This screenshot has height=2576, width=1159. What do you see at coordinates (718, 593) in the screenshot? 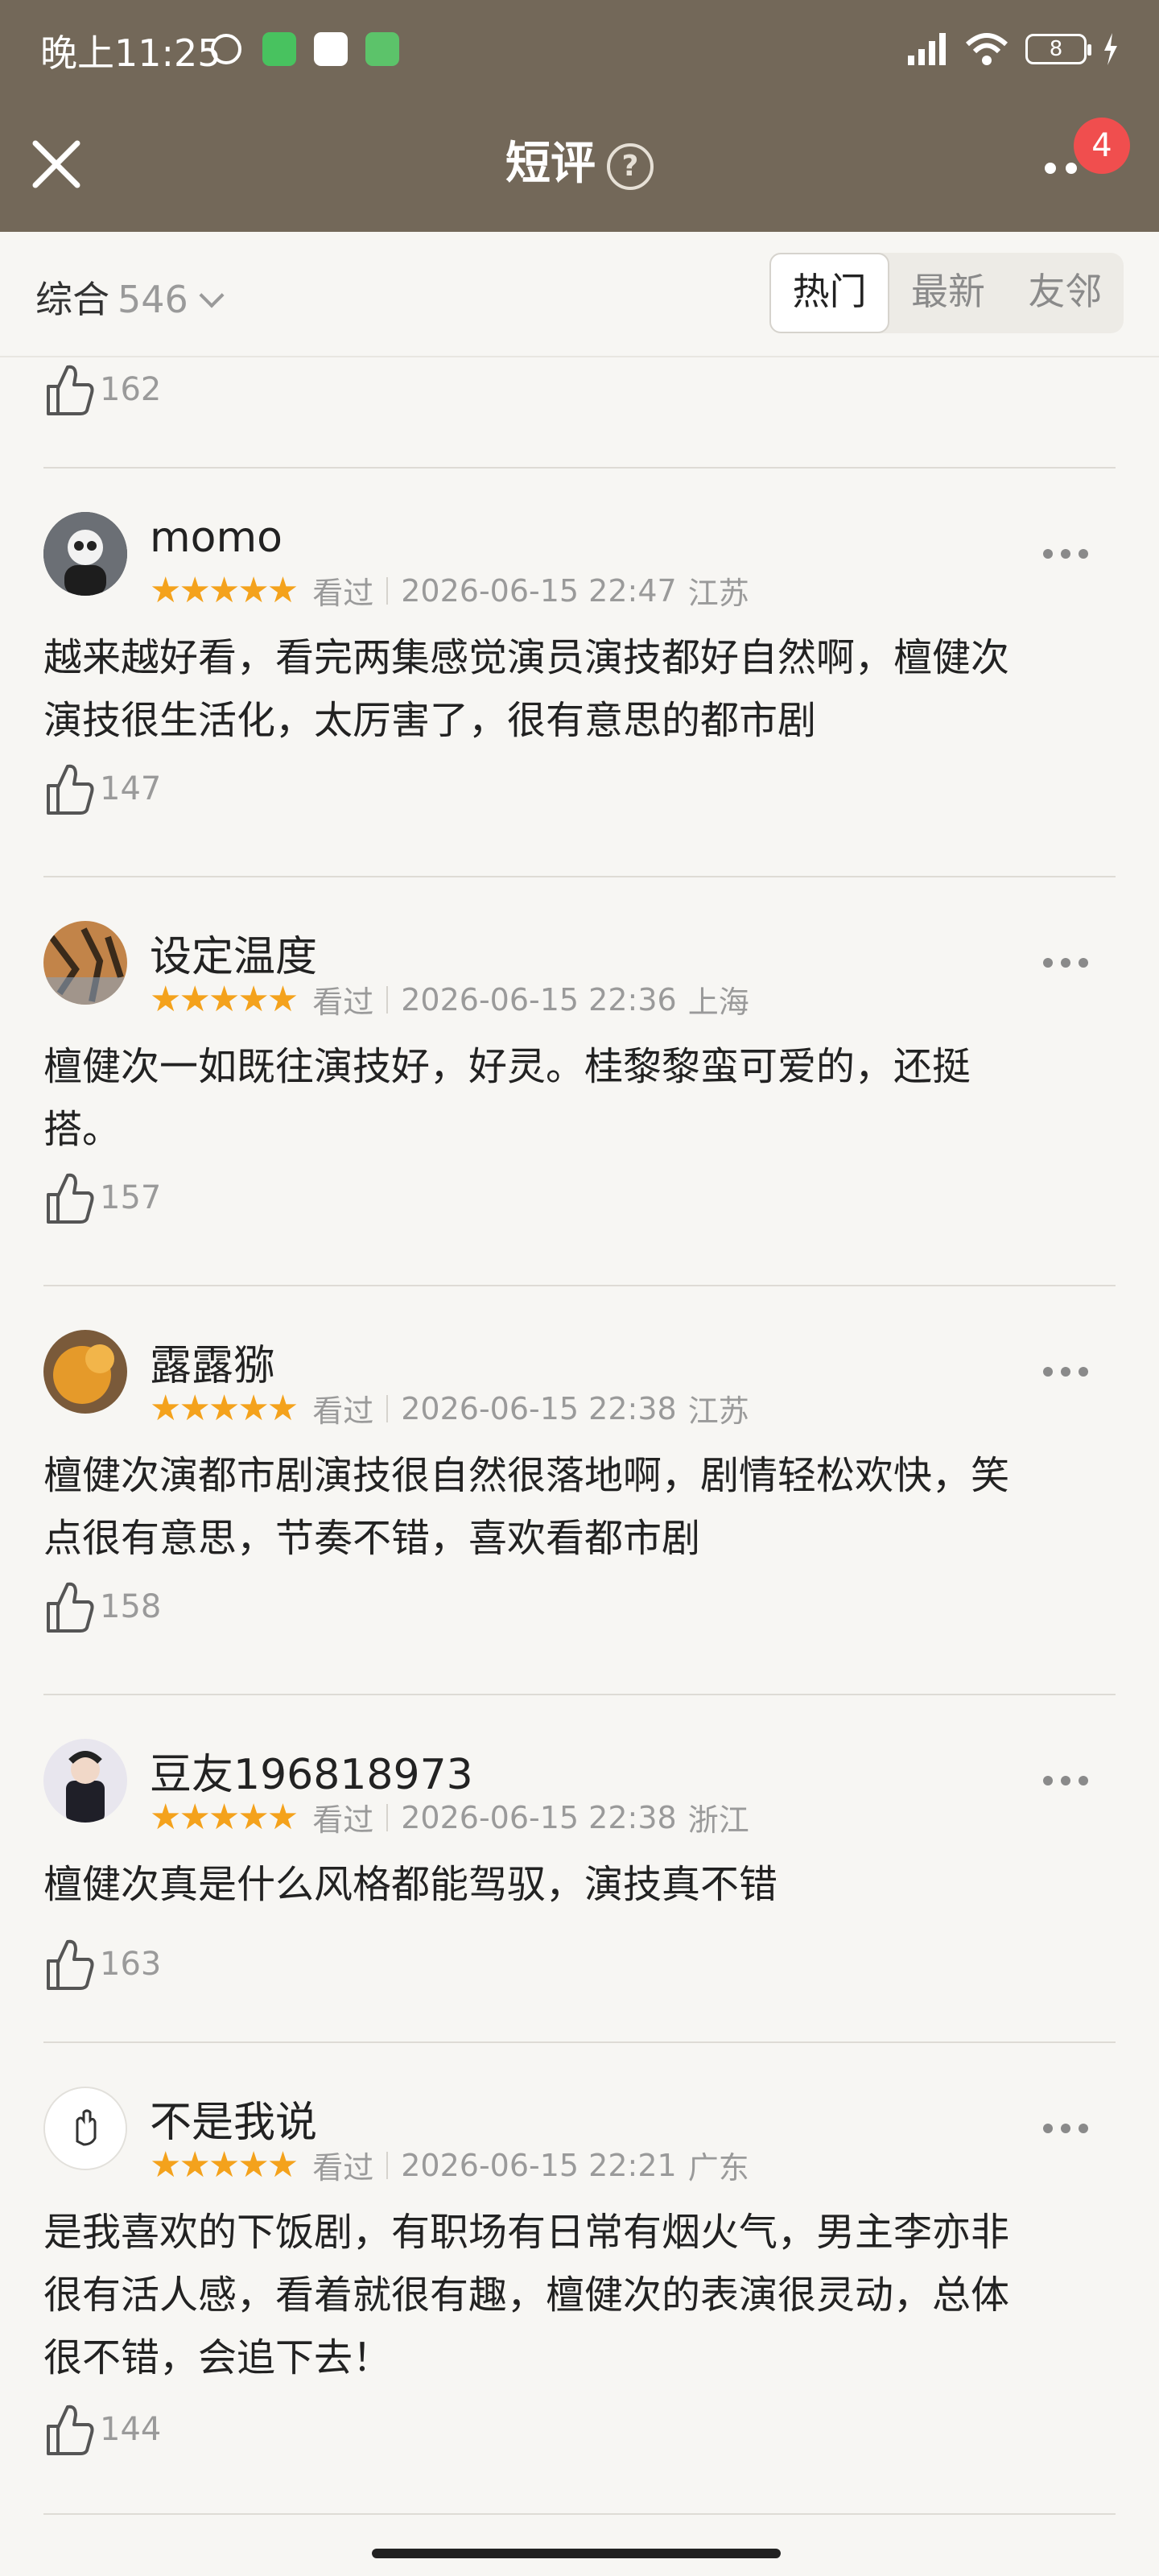
I see `review-location: 江苏` at bounding box center [718, 593].